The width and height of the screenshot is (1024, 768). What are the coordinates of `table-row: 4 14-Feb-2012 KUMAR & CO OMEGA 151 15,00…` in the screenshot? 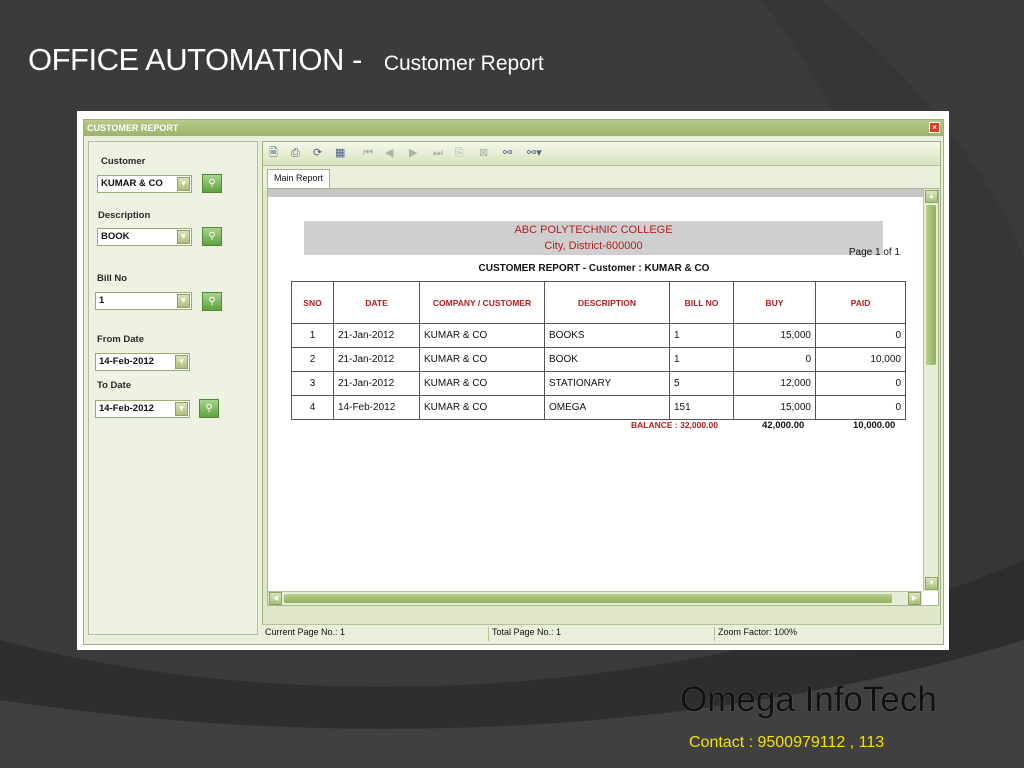 It's located at (598, 407).